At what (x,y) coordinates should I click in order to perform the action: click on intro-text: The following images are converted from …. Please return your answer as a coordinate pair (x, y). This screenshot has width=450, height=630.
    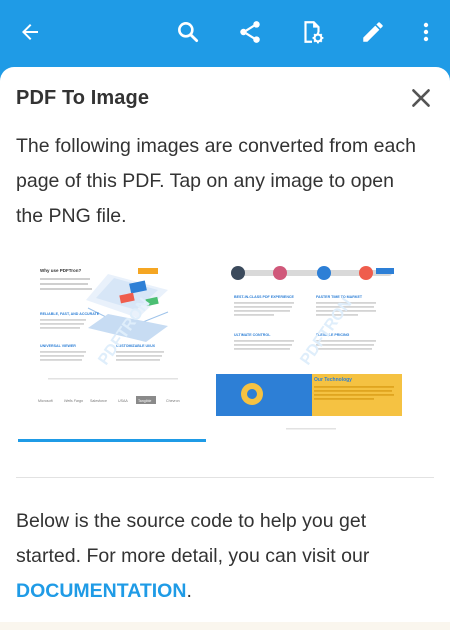
    Looking at the image, I should click on (216, 181).